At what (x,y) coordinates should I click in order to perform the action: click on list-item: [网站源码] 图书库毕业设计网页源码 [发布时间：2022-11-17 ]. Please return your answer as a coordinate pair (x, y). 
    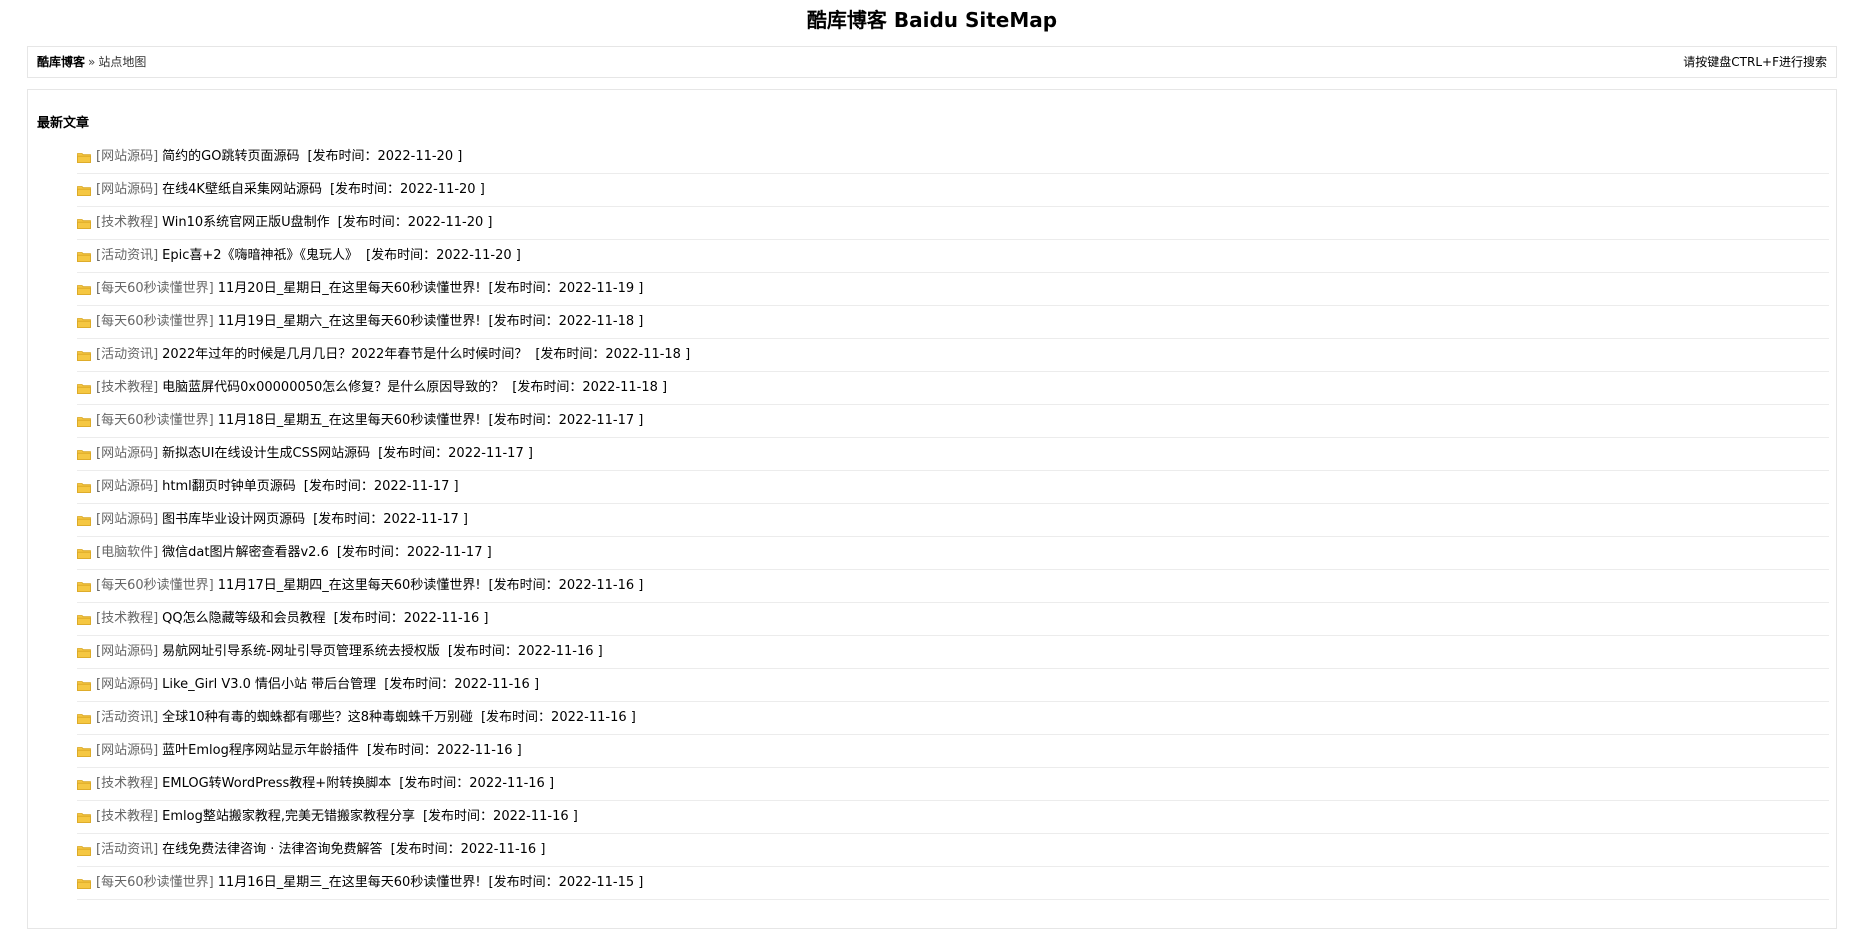
    Looking at the image, I should click on (953, 520).